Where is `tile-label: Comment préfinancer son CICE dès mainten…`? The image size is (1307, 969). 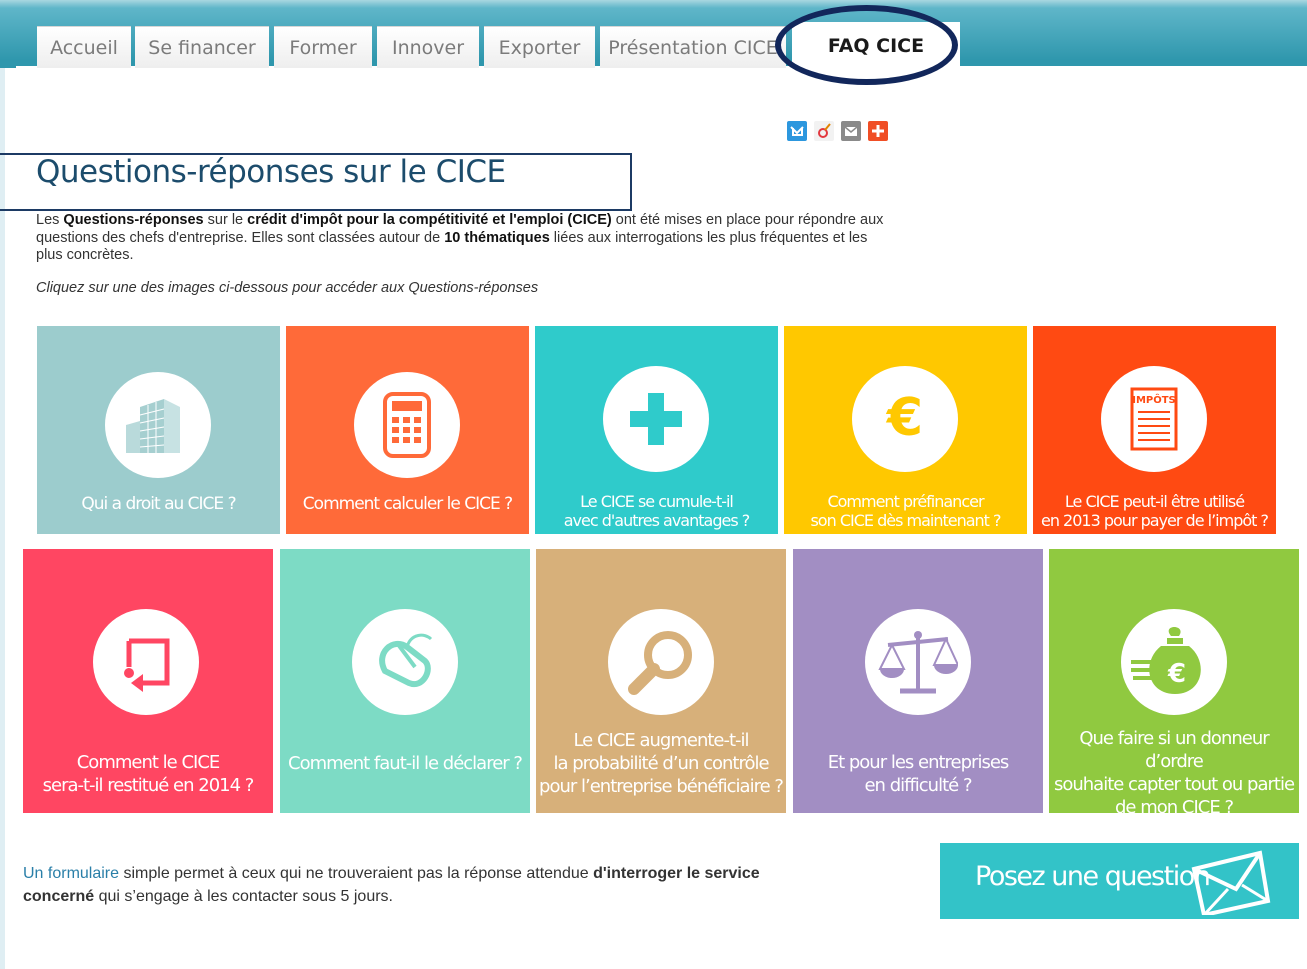
tile-label: Comment préfinancer son CICE dès mainten… is located at coordinates (905, 511).